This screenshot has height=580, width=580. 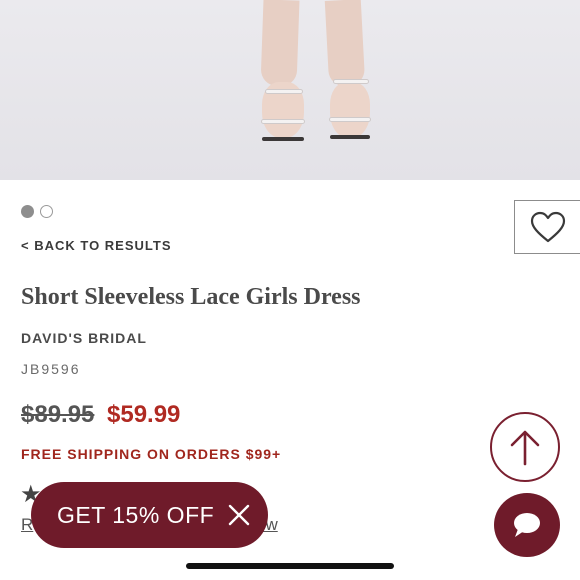 I want to click on heart-icon, so click(x=547, y=227).